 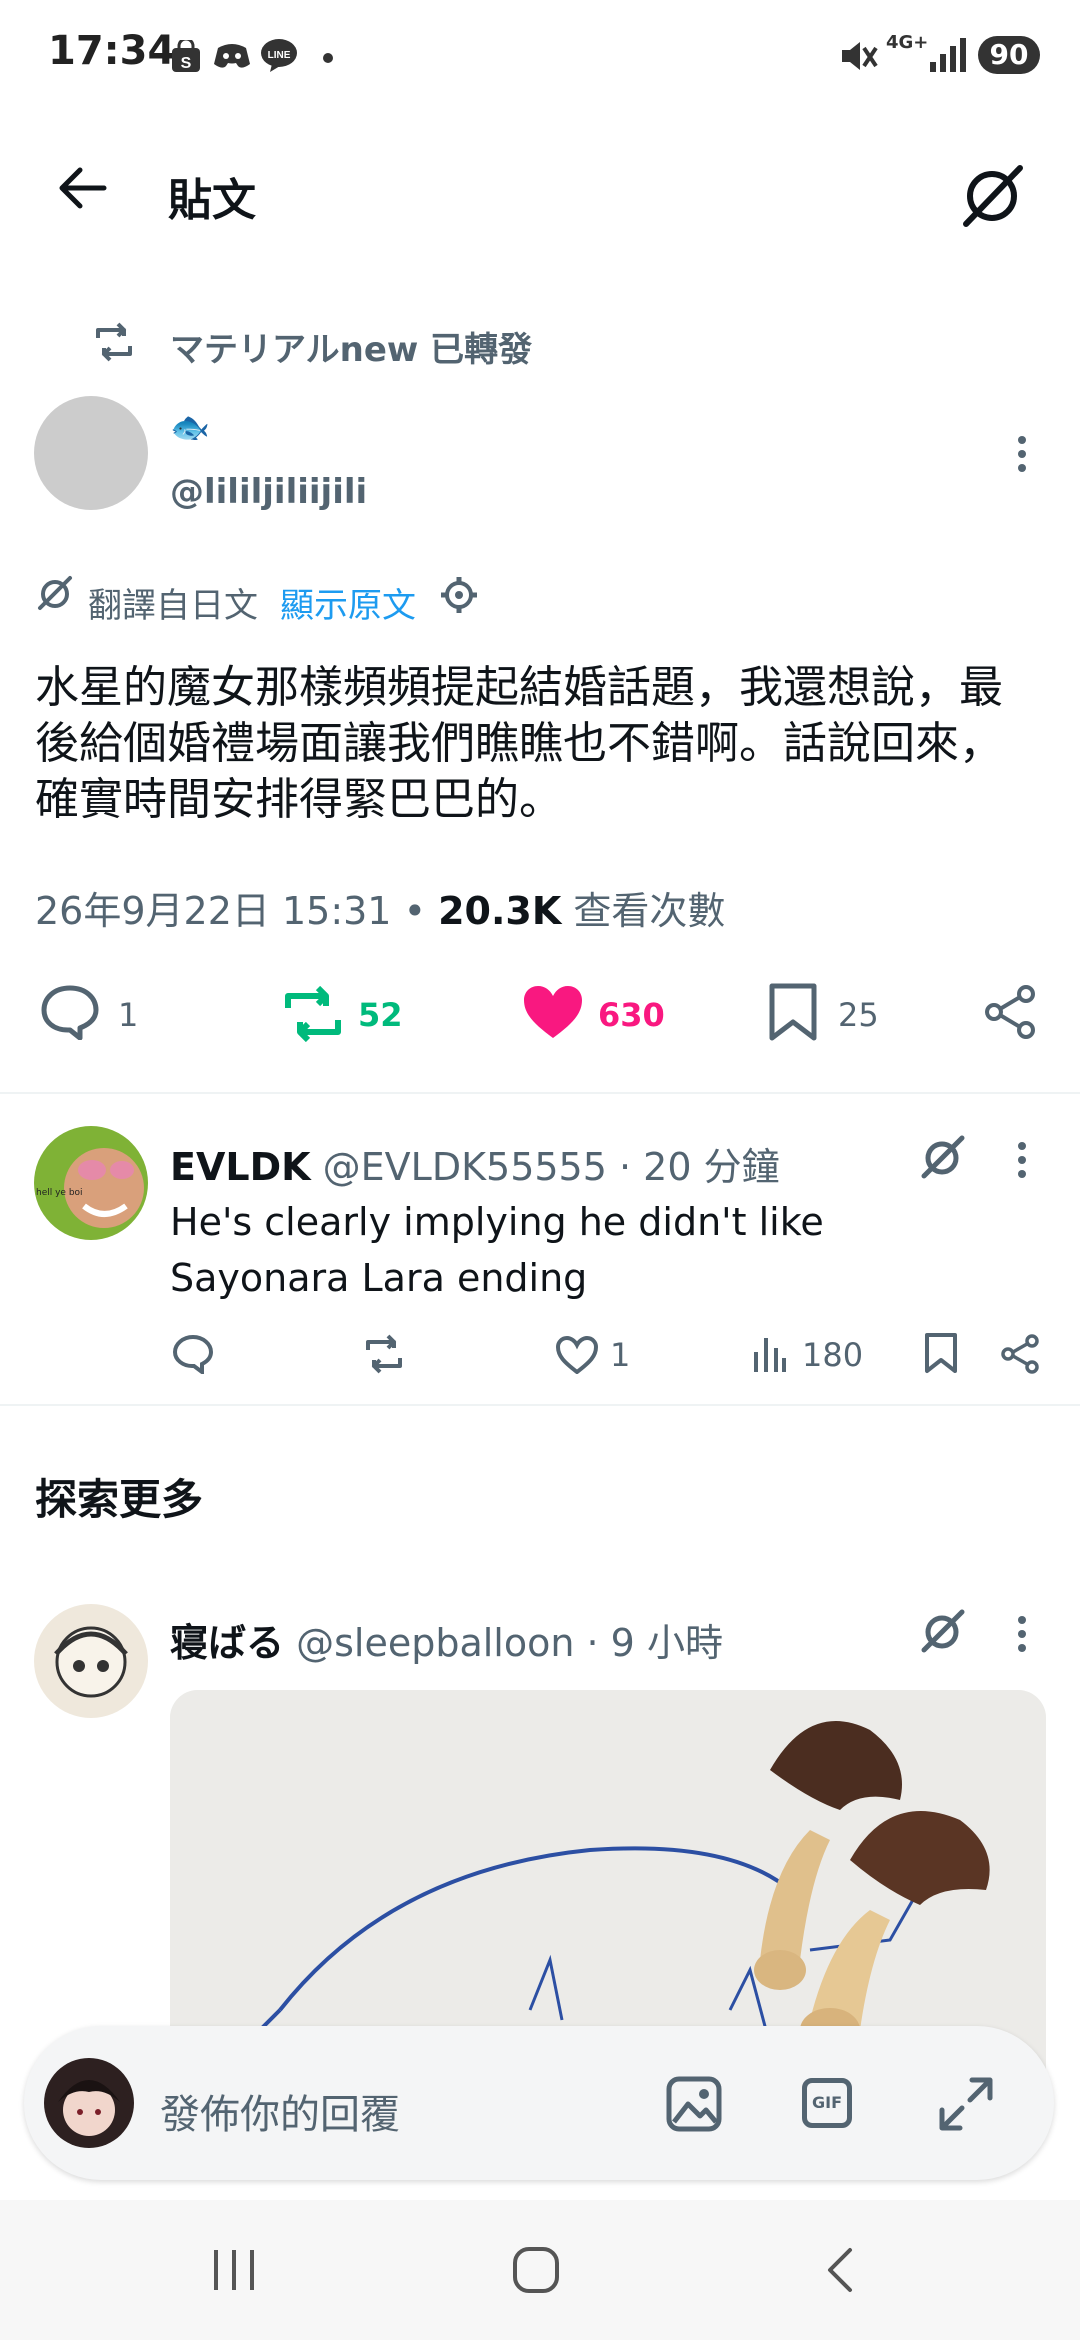 I want to click on page-title: 貼文, so click(x=212, y=200).